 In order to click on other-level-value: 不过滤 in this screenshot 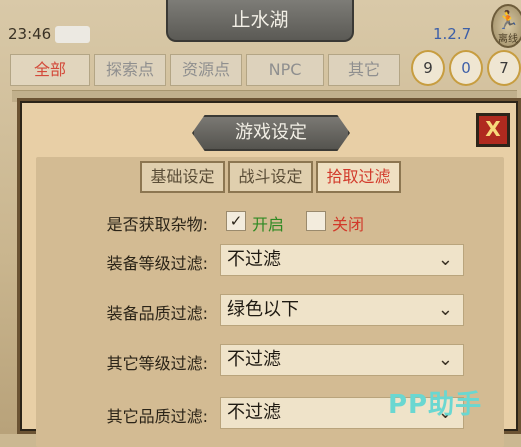, I will do `click(254, 359)`.